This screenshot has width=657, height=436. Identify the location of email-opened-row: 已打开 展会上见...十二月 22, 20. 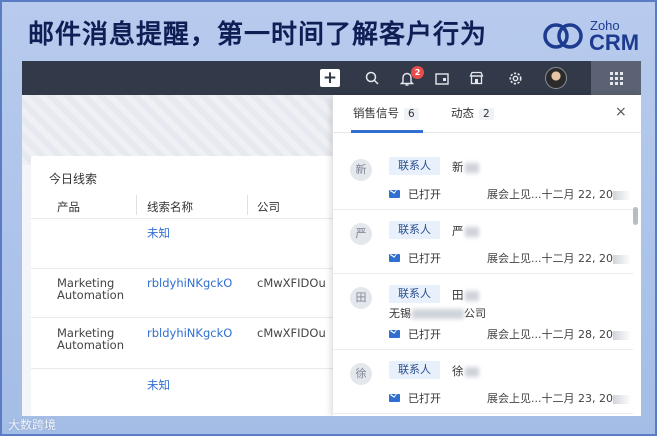
(510, 193).